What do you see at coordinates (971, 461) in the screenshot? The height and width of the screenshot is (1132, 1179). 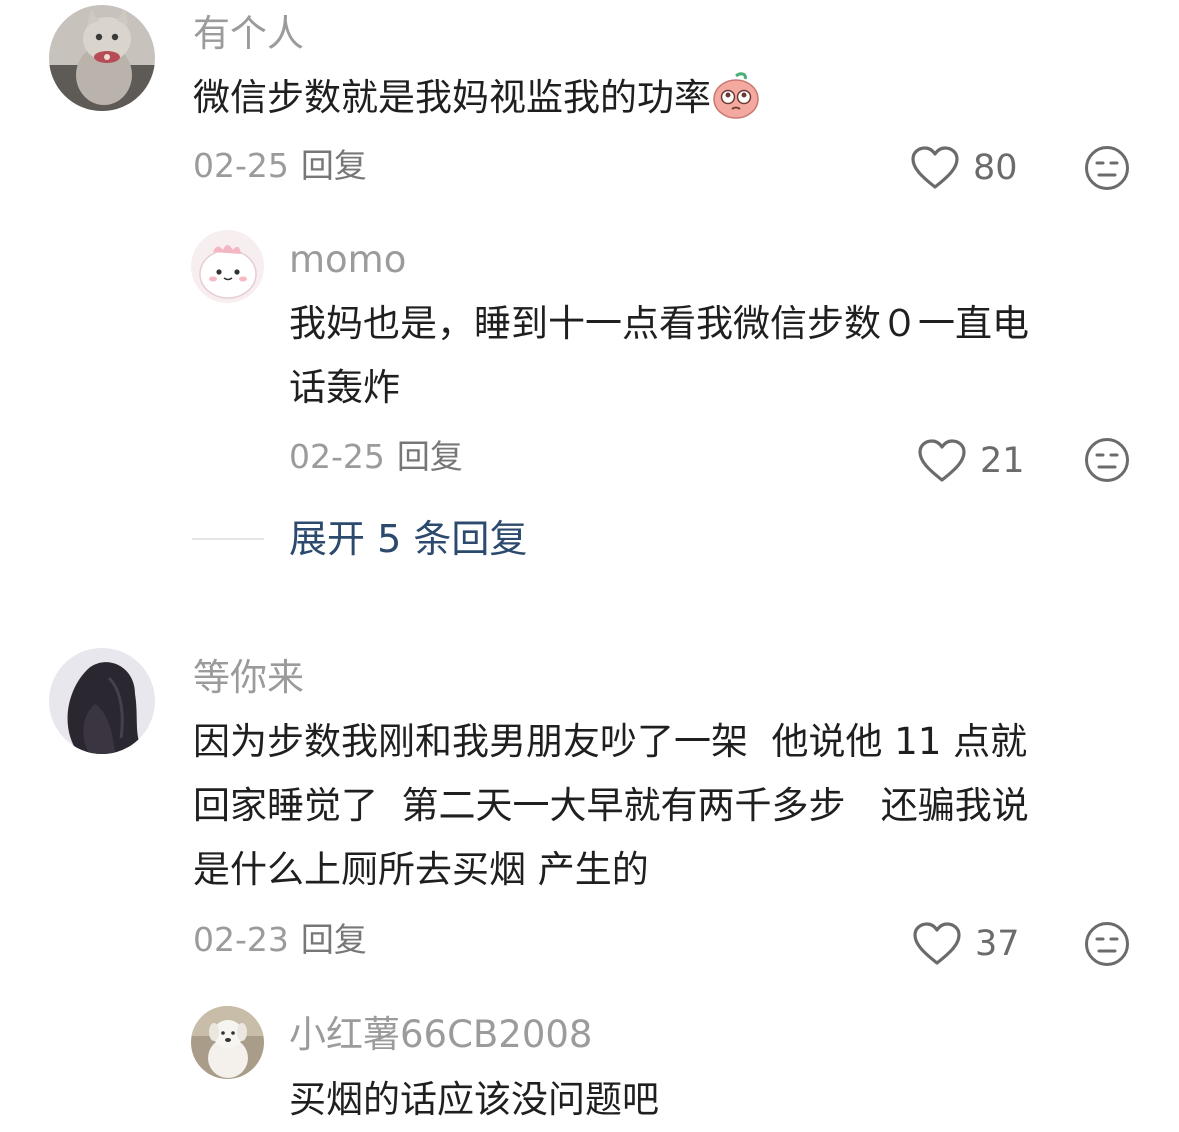 I see `like-button: 21` at bounding box center [971, 461].